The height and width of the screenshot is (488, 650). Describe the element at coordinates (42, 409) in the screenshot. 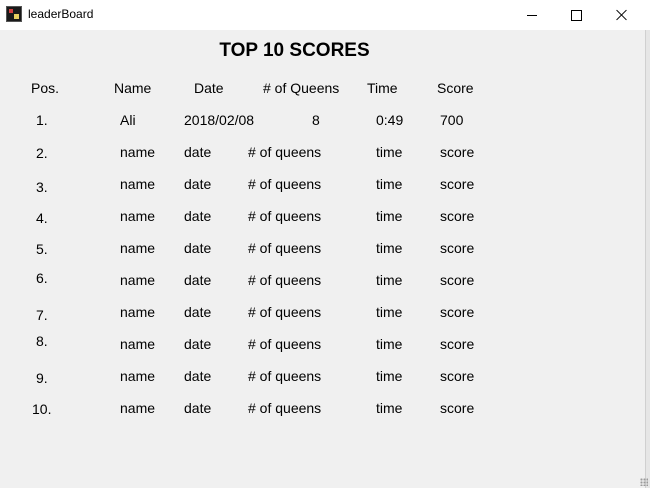

I see `row-position: 10.` at that location.